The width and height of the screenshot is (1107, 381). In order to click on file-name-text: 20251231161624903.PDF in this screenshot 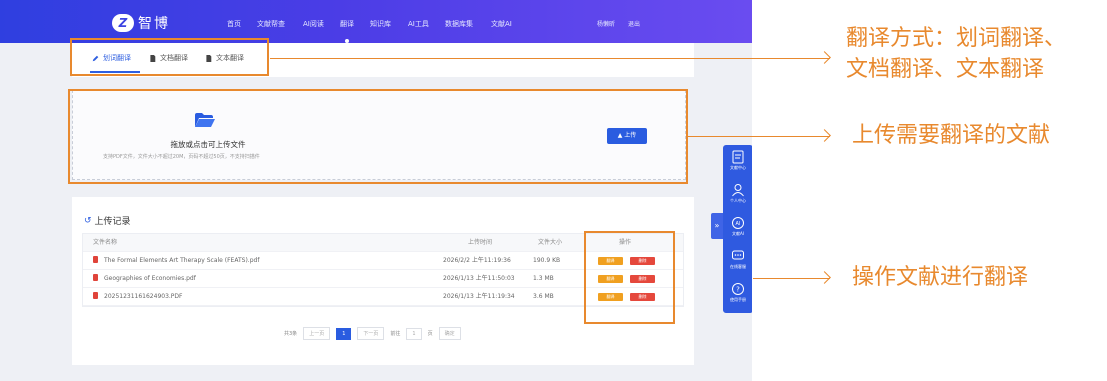, I will do `click(143, 296)`.